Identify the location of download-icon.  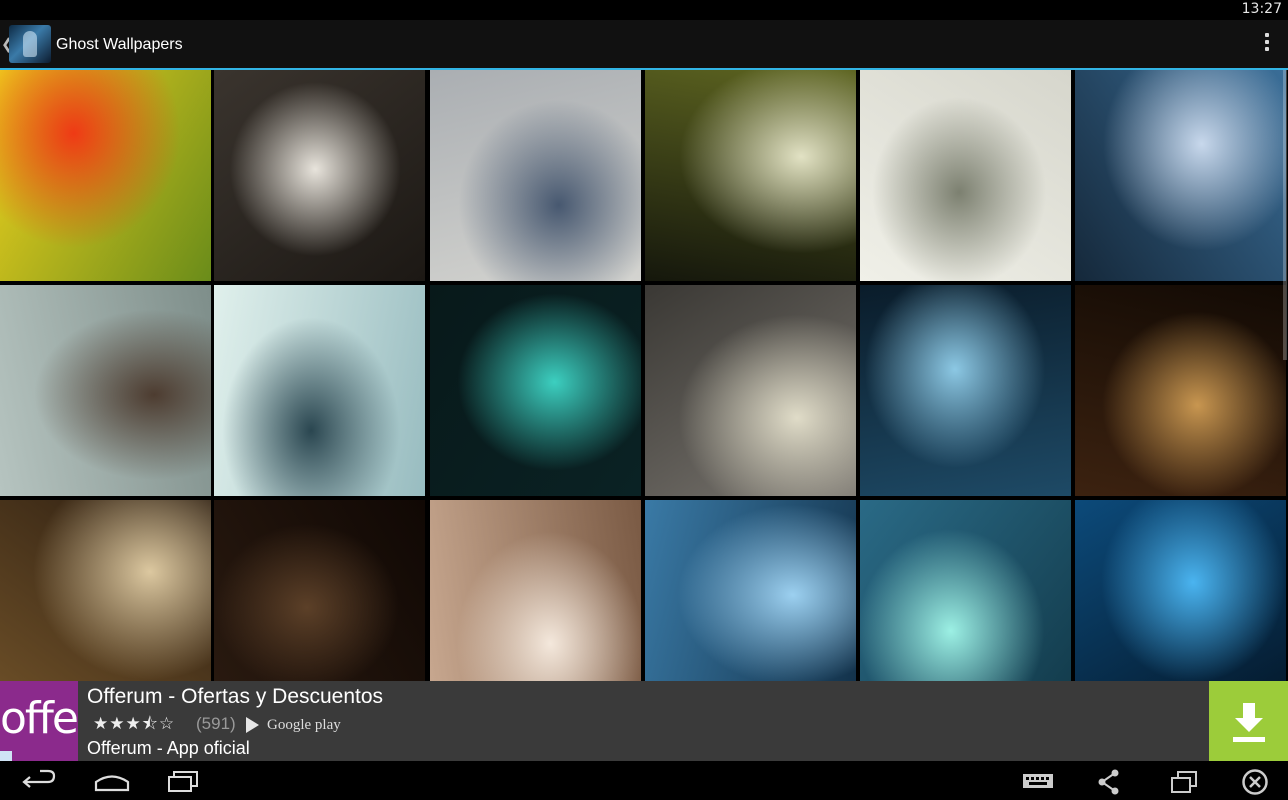
(1249, 722).